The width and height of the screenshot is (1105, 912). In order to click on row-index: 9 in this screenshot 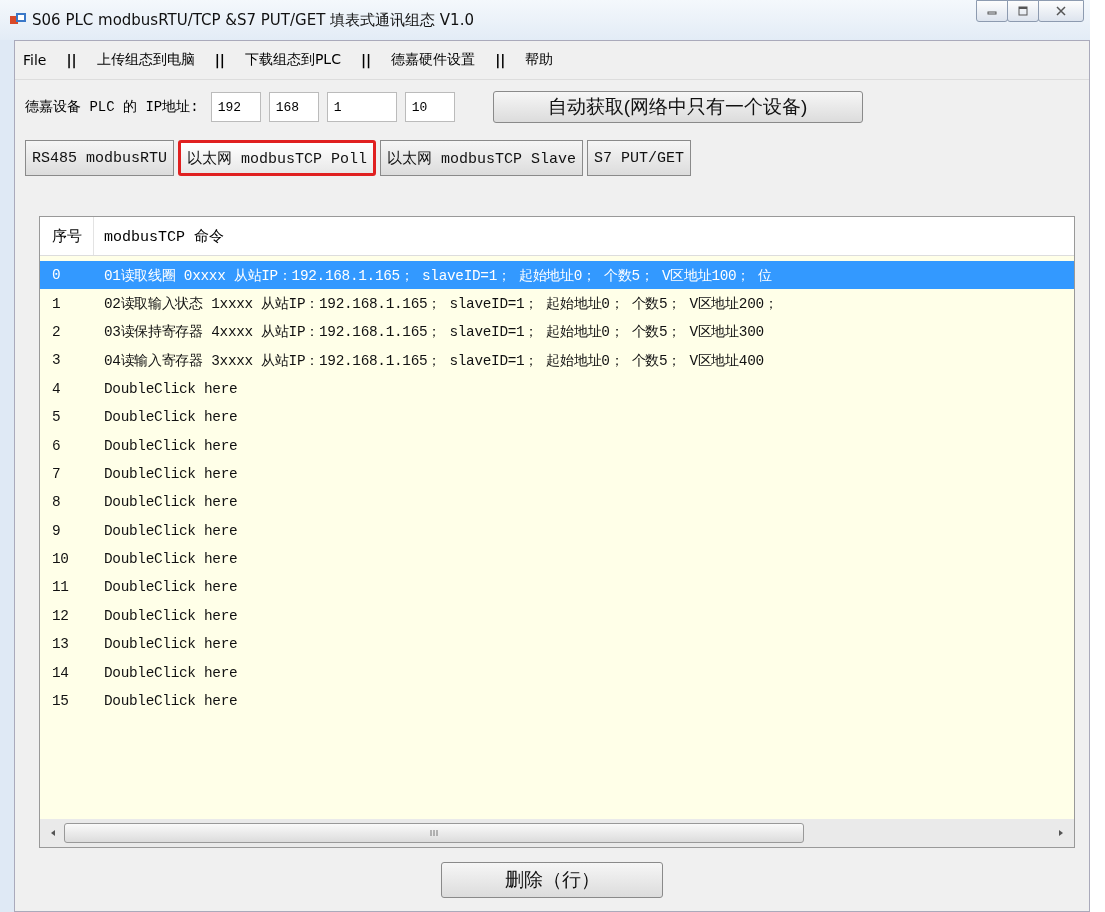, I will do `click(56, 530)`.